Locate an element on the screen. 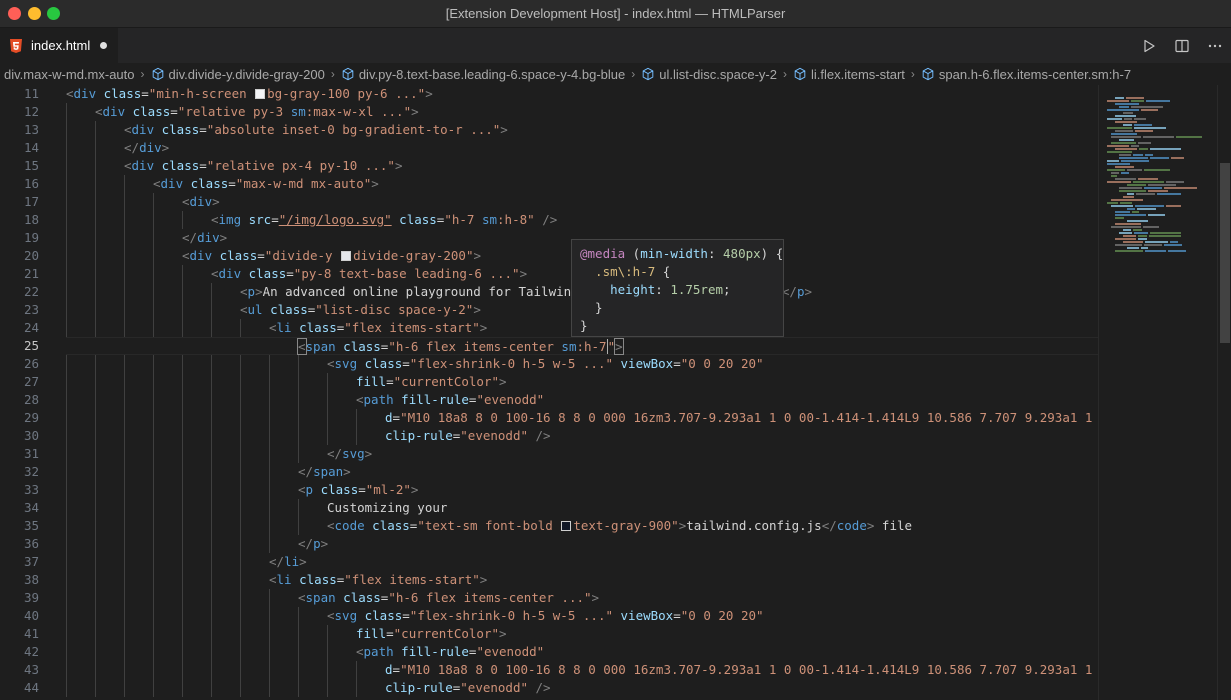 This screenshot has height=700, width=1231. code-line: </span> is located at coordinates (582, 472).